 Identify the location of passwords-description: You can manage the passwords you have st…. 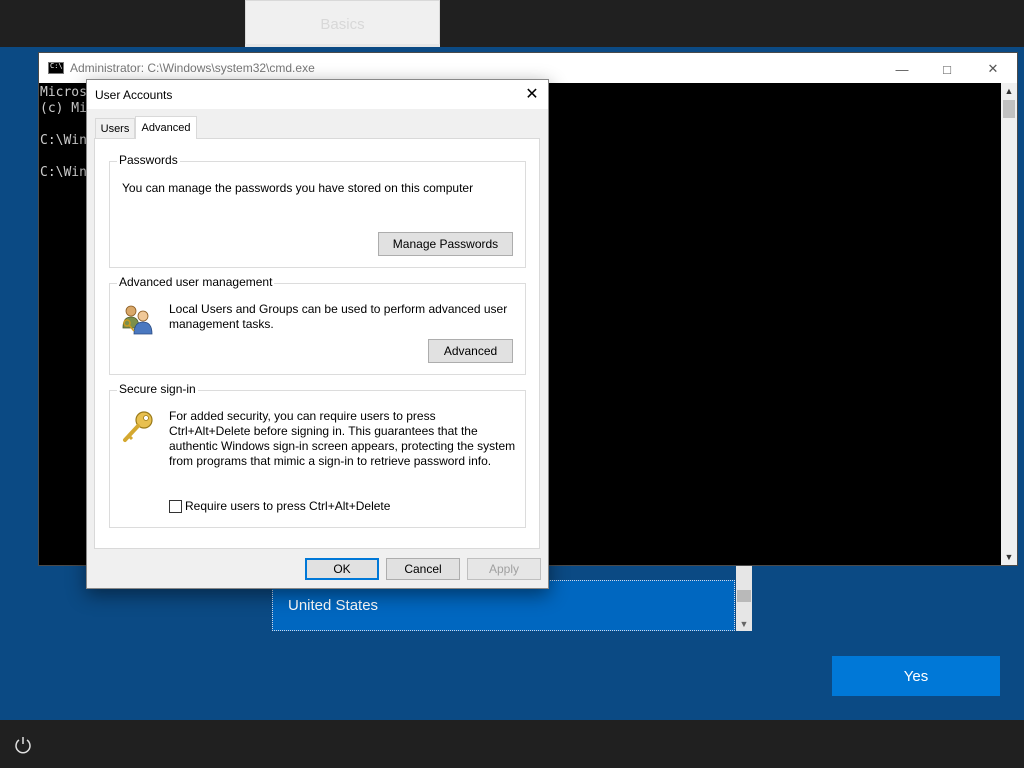
(298, 188).